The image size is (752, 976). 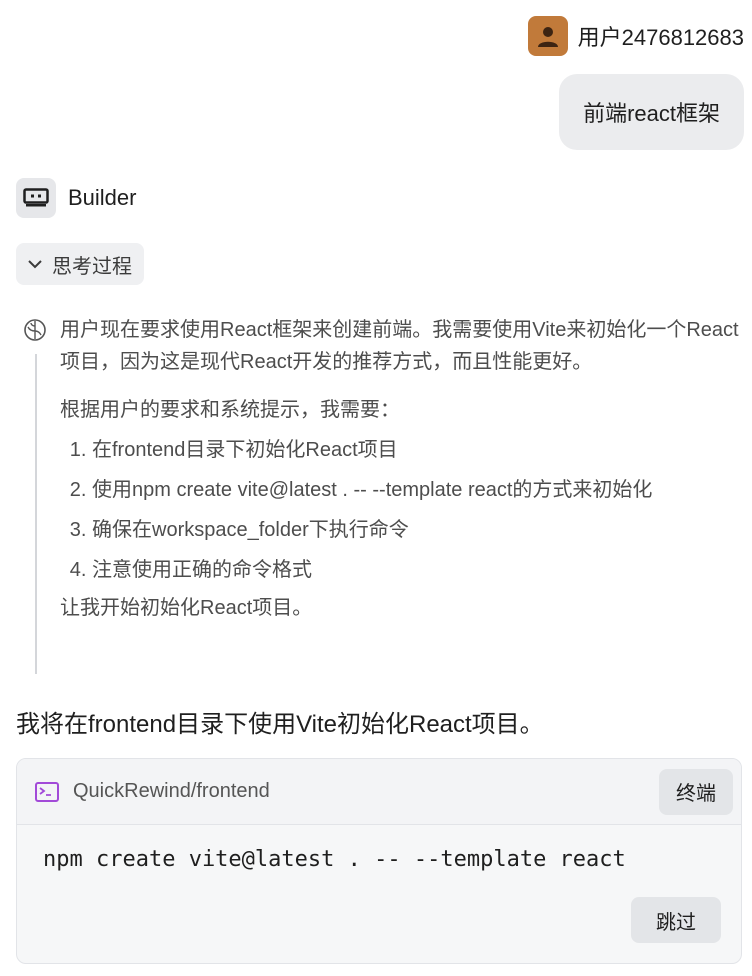 What do you see at coordinates (651, 112) in the screenshot?
I see `user-message: 前端react框架` at bounding box center [651, 112].